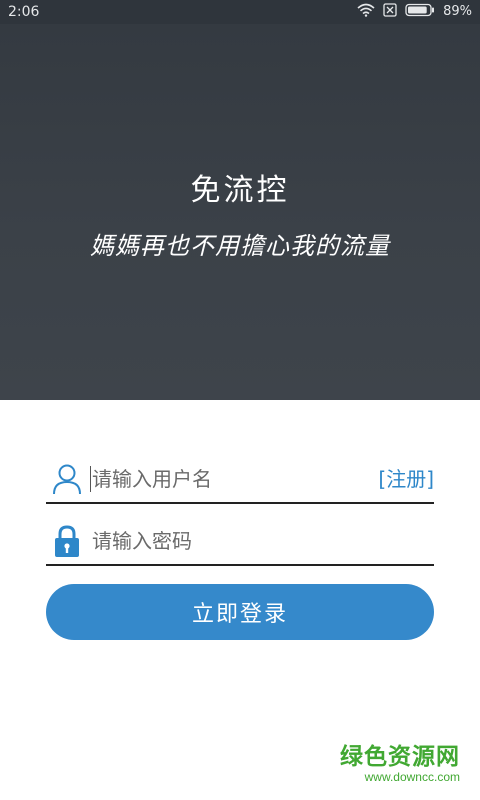  Describe the element at coordinates (227, 541) in the screenshot. I see `password-input` at that location.